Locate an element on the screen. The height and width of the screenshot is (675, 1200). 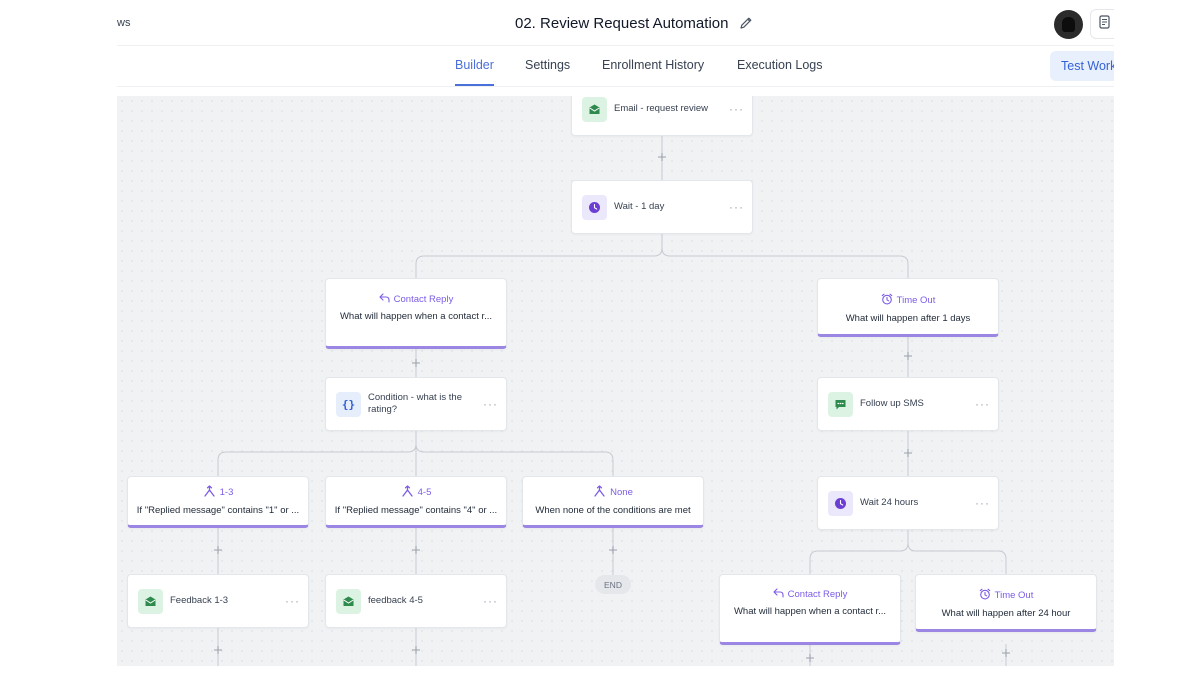
feedback-4-5-label: feedback 4-5 is located at coordinates (395, 600).